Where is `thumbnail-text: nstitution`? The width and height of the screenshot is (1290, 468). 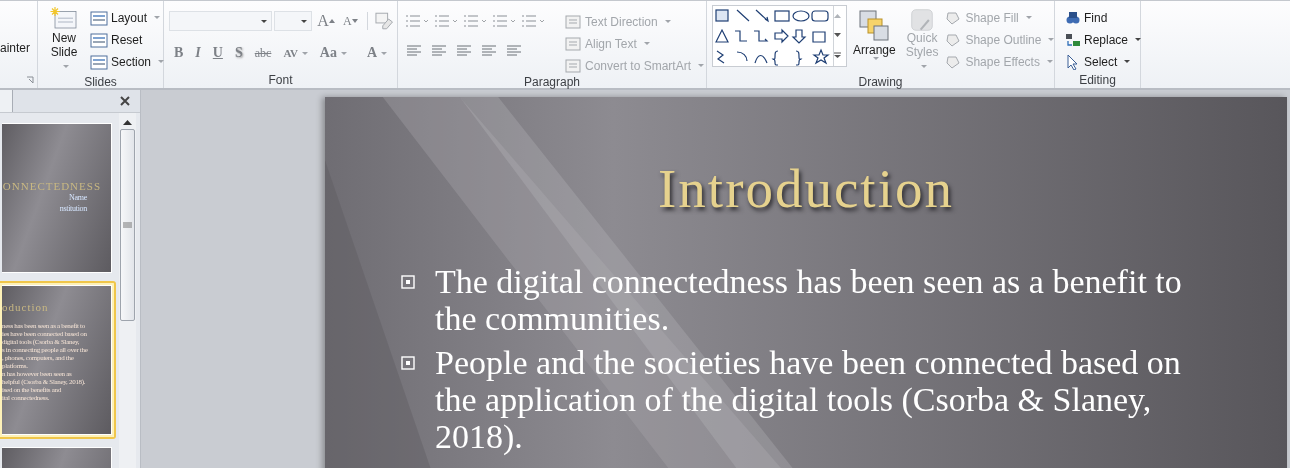
thumbnail-text: nstitution is located at coordinates (73, 208).